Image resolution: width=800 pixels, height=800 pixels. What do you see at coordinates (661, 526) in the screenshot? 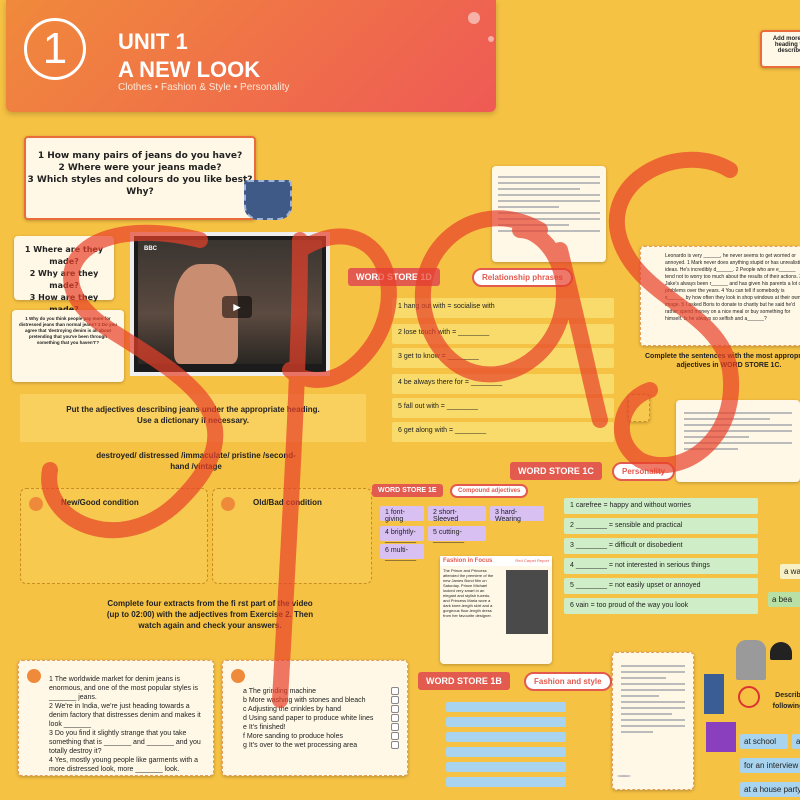
I see `ws1c-row-2: 2 ________ = sensible and practical` at bounding box center [661, 526].